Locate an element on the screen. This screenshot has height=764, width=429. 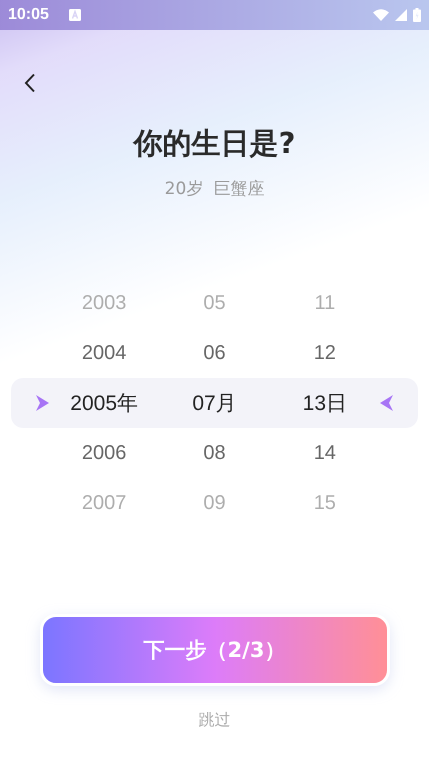
picker-value: 2005年 is located at coordinates (104, 403).